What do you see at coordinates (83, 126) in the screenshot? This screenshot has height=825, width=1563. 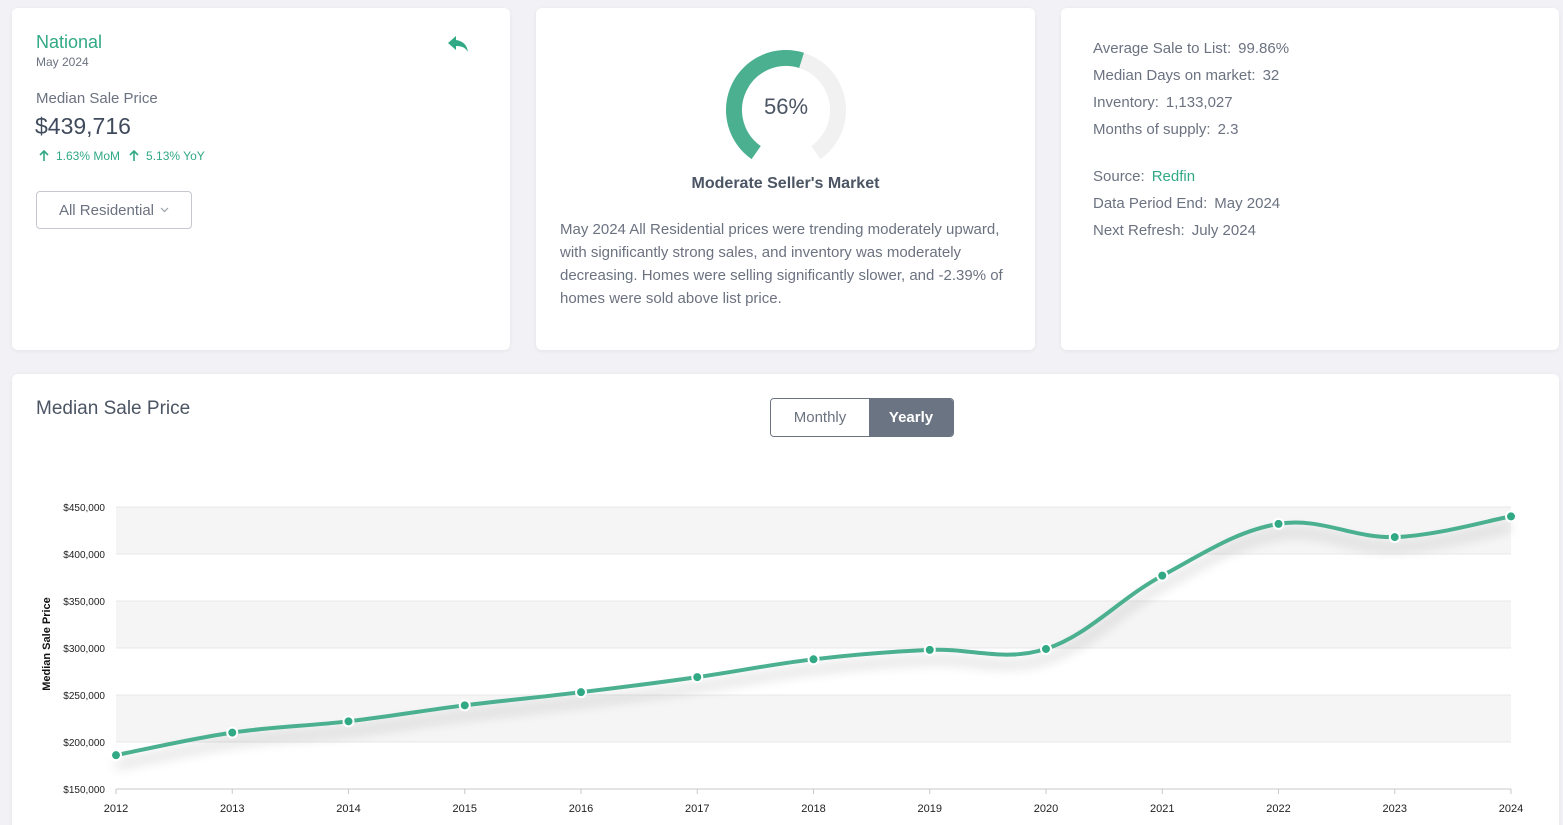 I see `median-sale-price-value: $439,716` at bounding box center [83, 126].